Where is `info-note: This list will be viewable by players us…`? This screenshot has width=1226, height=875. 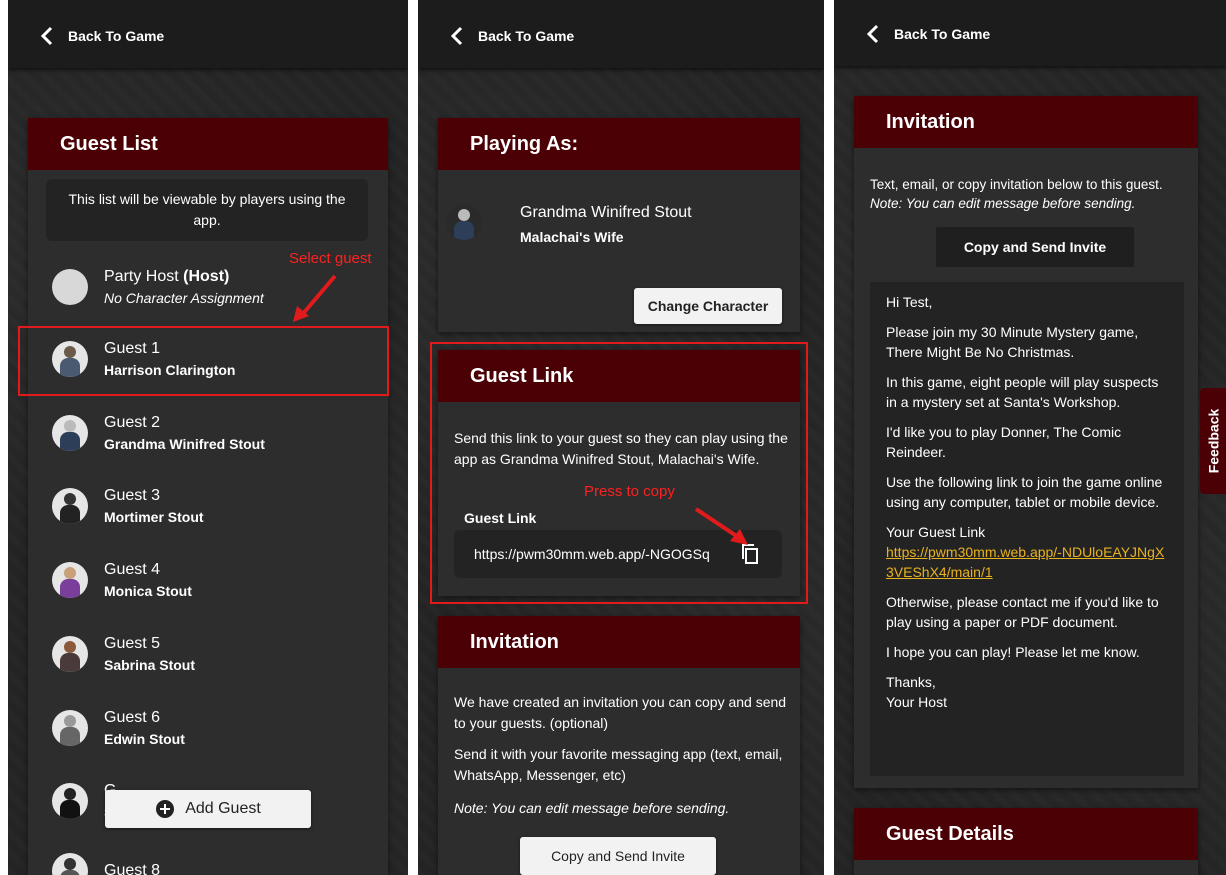
info-note: This list will be viewable by players us… is located at coordinates (207, 210).